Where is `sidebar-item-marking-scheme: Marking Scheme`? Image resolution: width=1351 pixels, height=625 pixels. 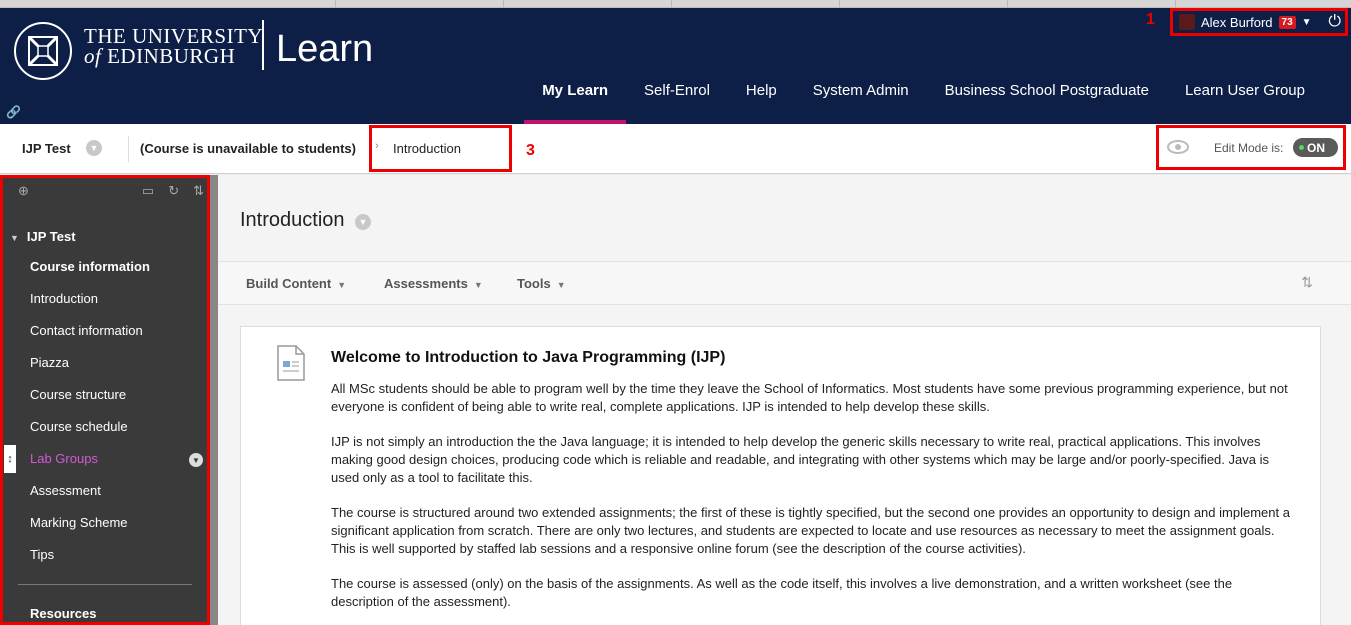
sidebar-item-marking-scheme: Marking Scheme is located at coordinates (90, 531).